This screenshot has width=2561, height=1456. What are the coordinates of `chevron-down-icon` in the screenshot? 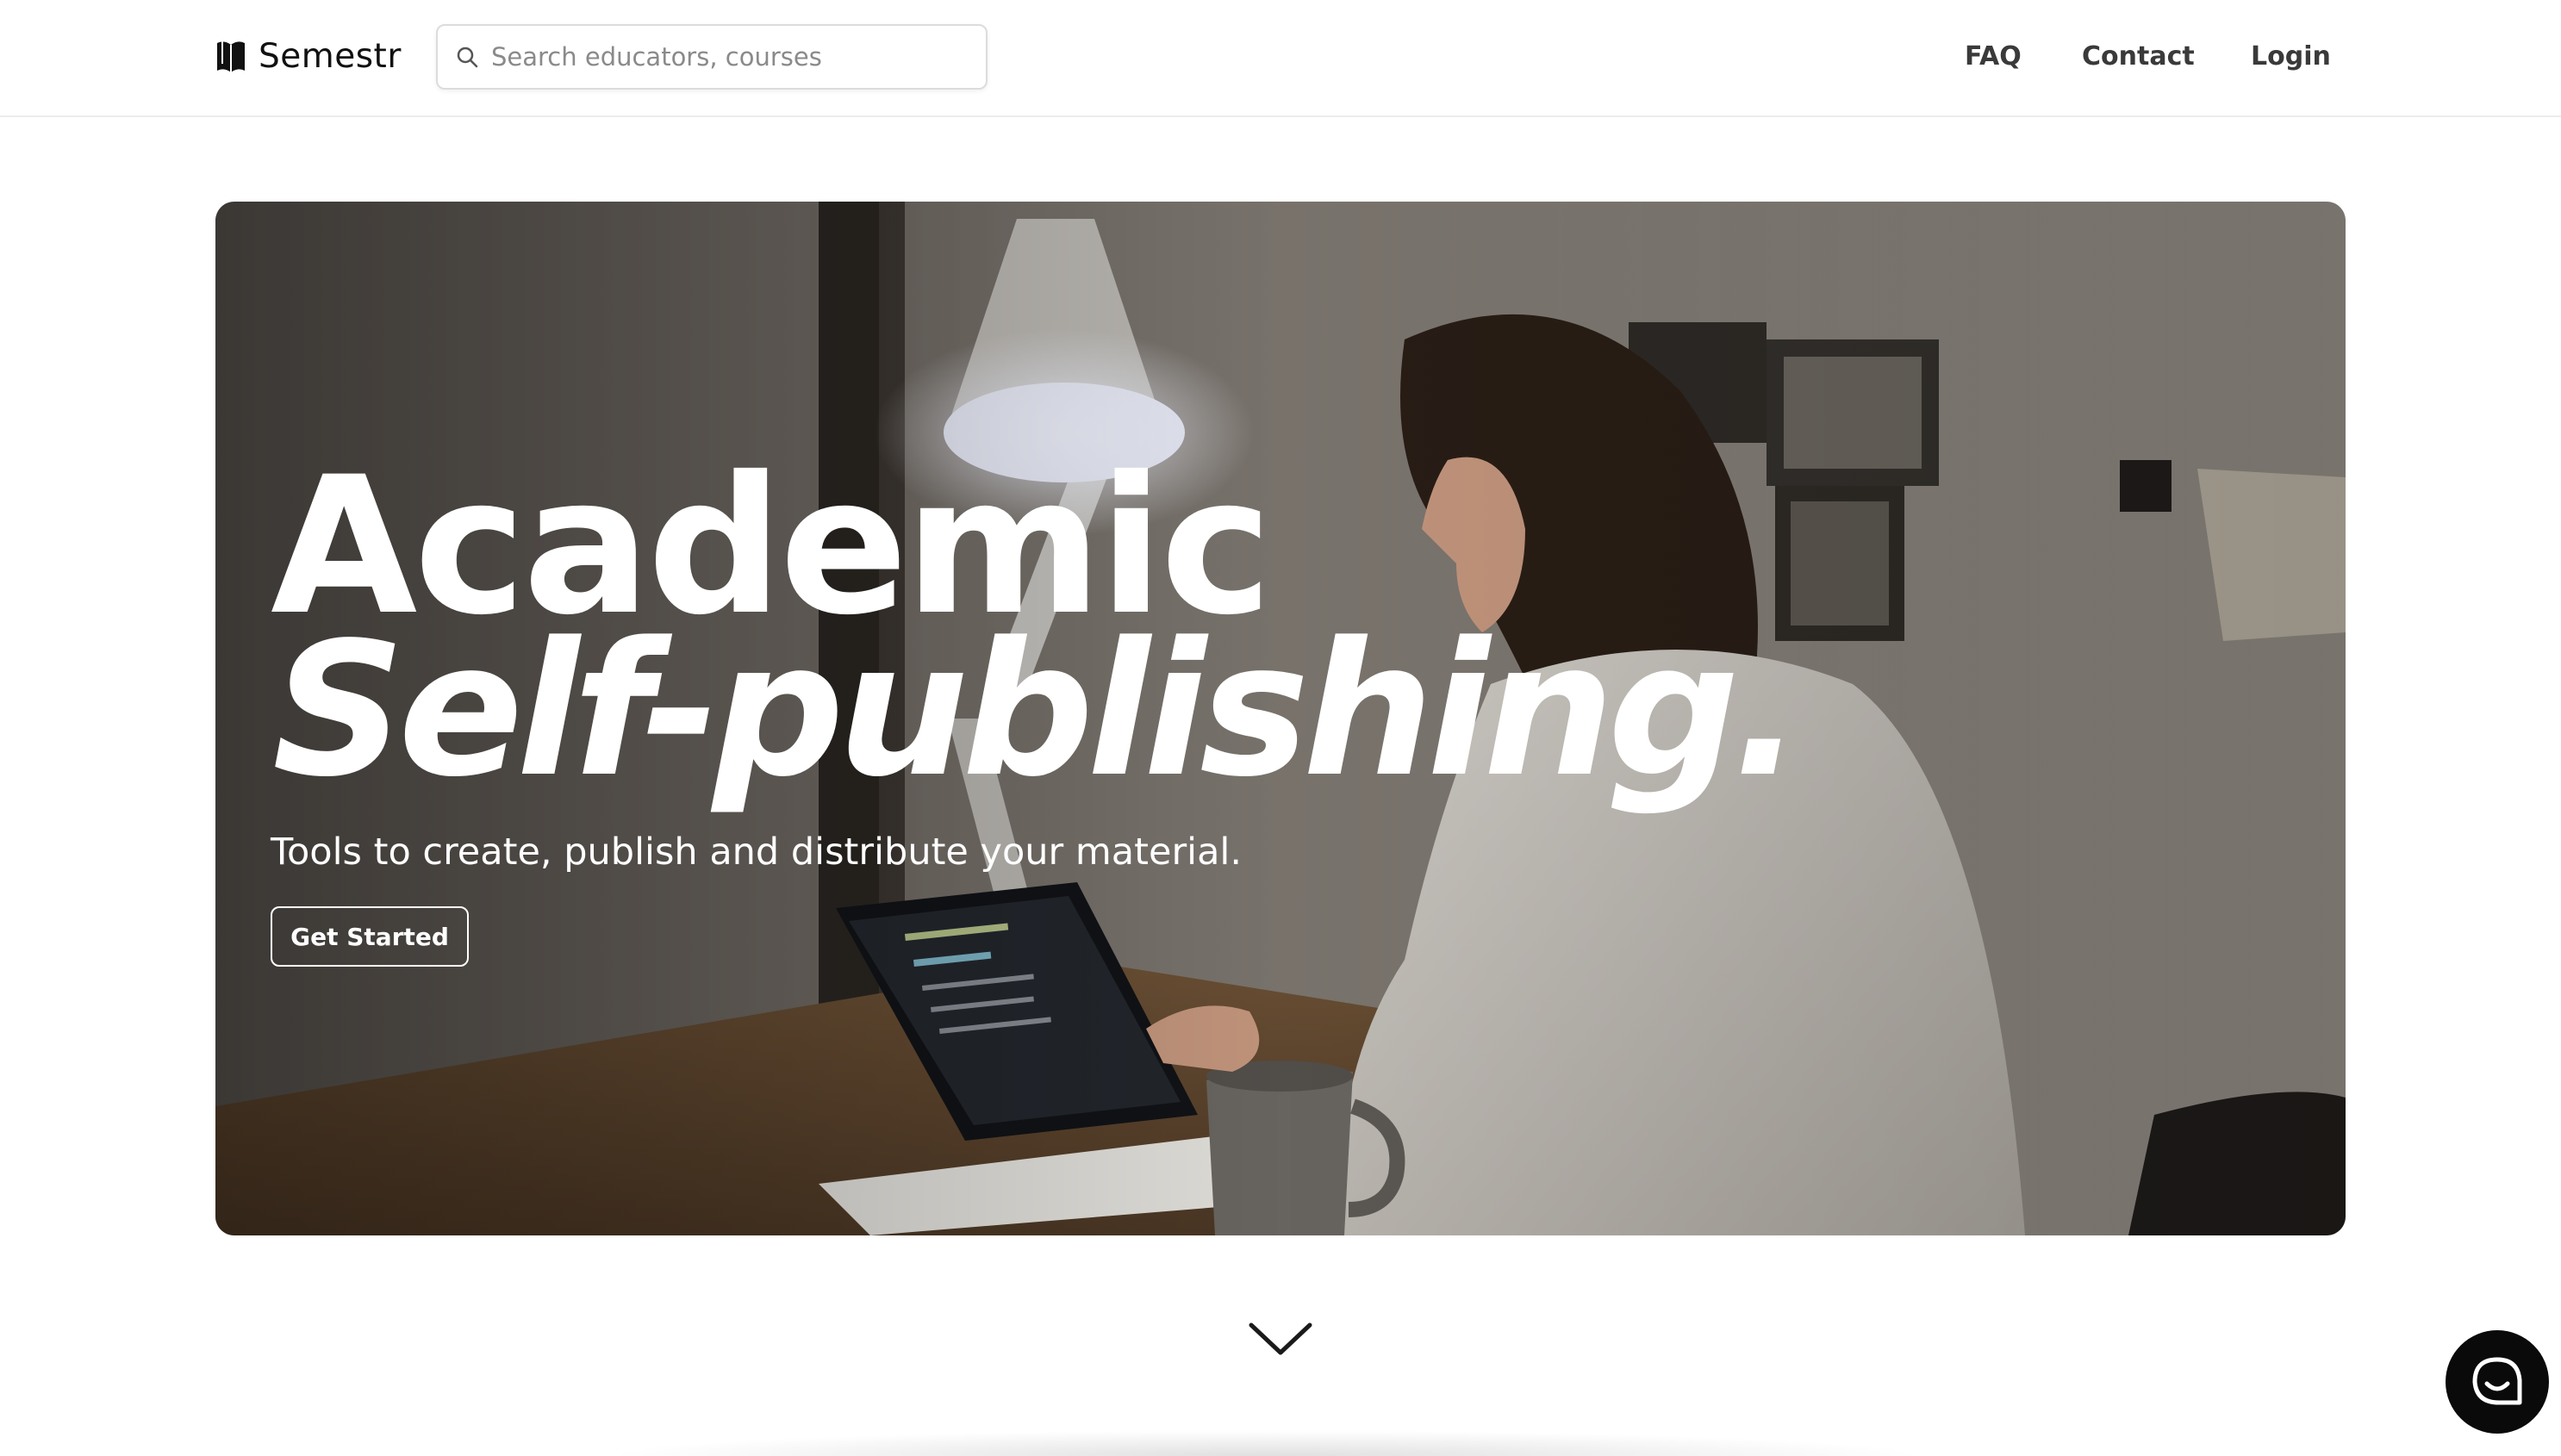 It's located at (1280, 1339).